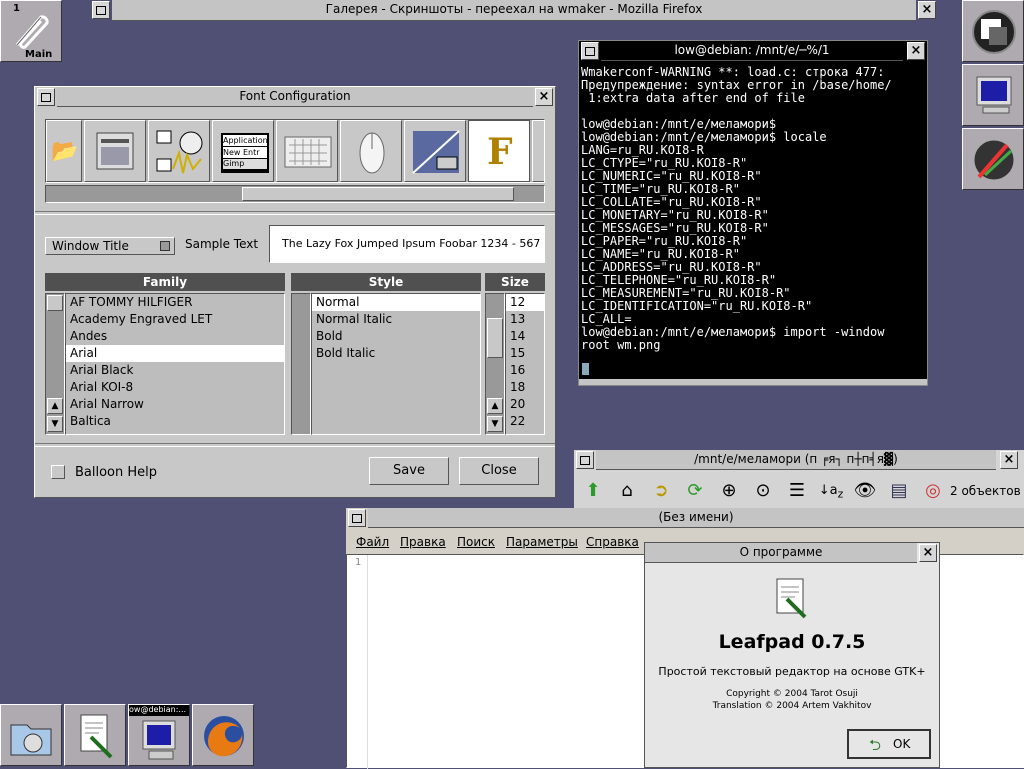 The width and height of the screenshot is (1024, 769). Describe the element at coordinates (993, 159) in the screenshot. I see `dock-wmakerconf` at that location.